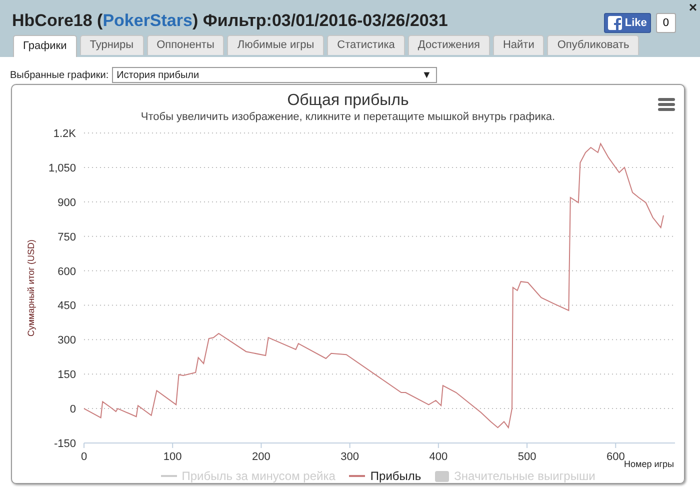  What do you see at coordinates (62, 168) in the screenshot?
I see `y-tick-label: 1,050` at bounding box center [62, 168].